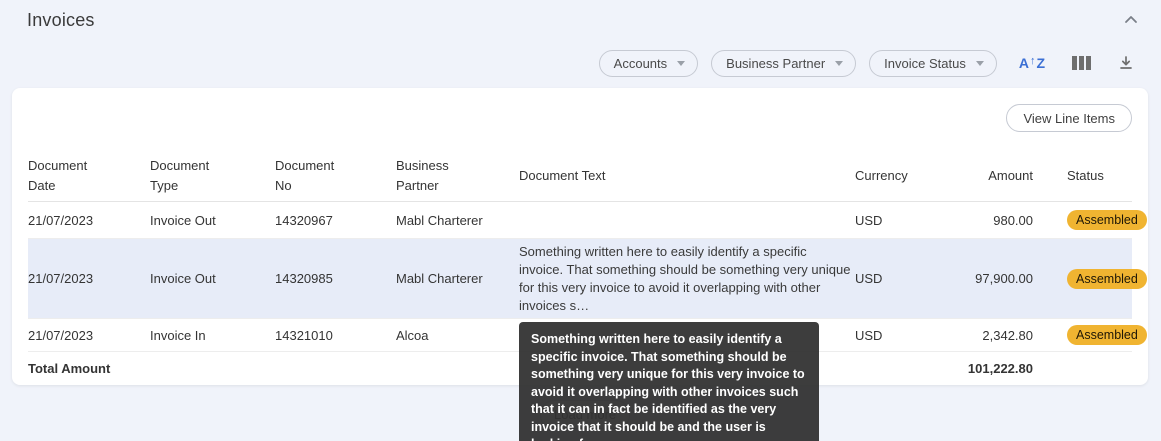 This screenshot has height=441, width=1161. I want to click on document-no-cell: 14320967, so click(304, 220).